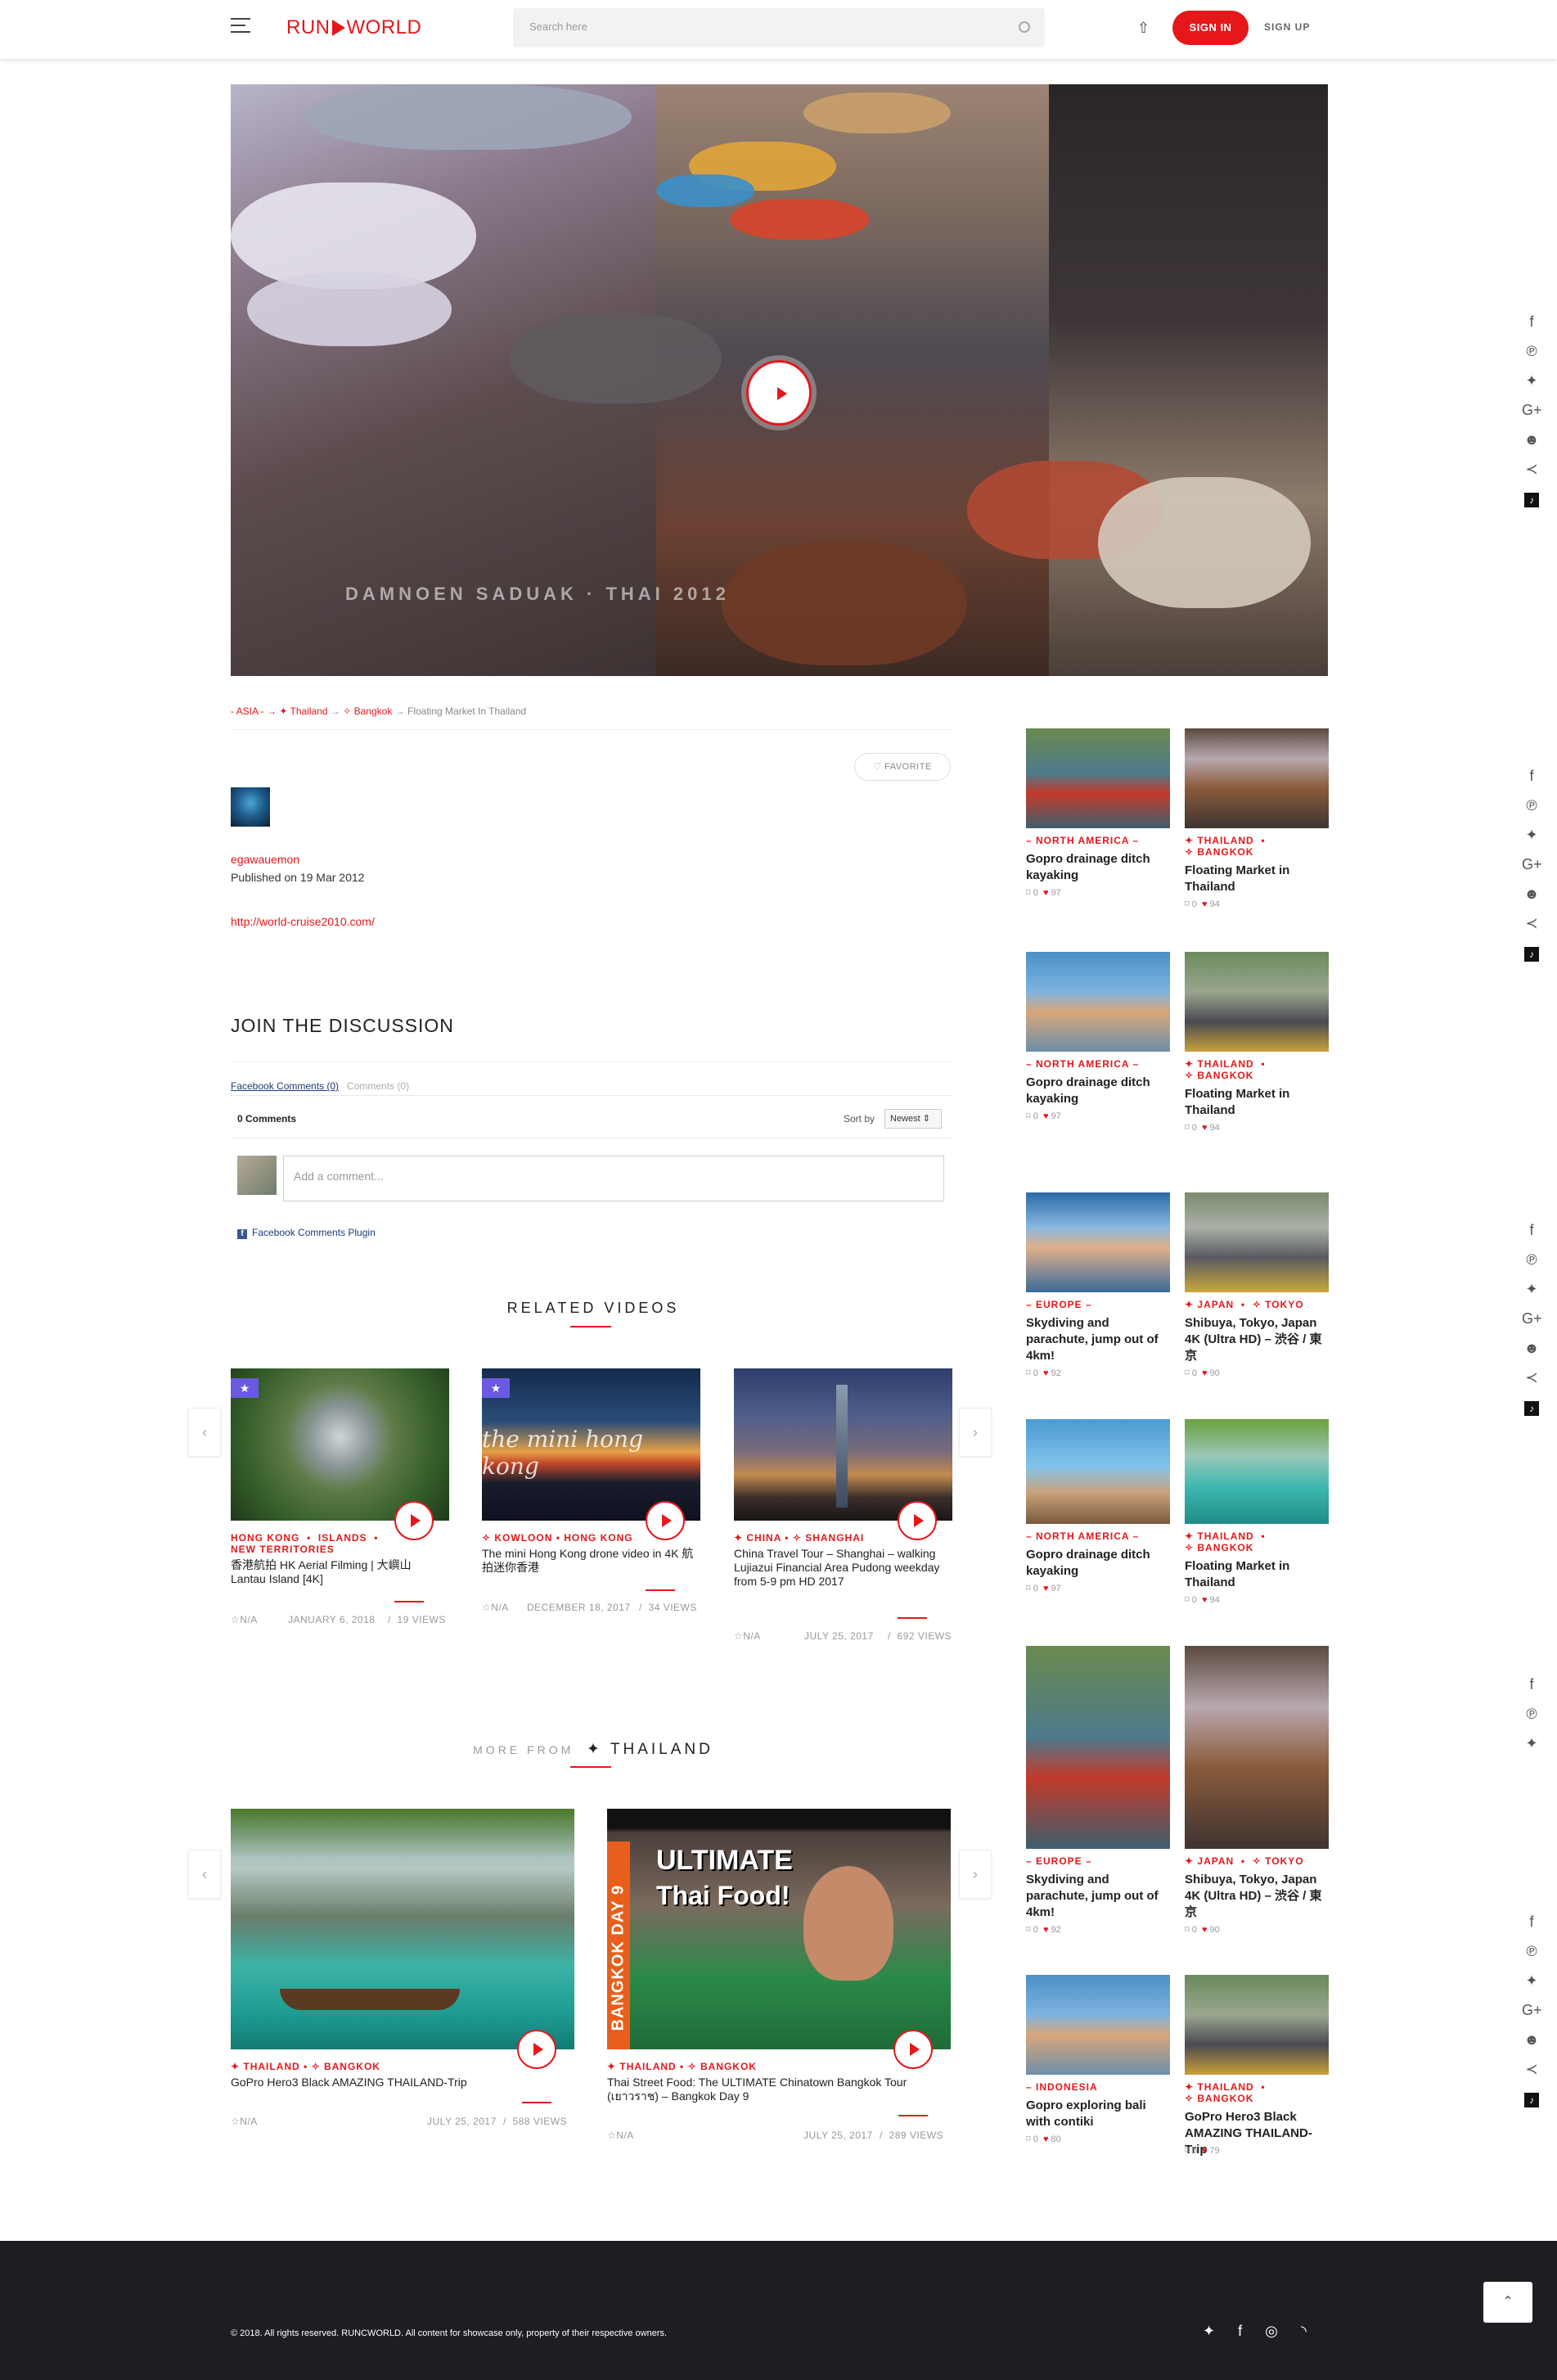  I want to click on sign-in-button: SIGN IN, so click(1211, 28).